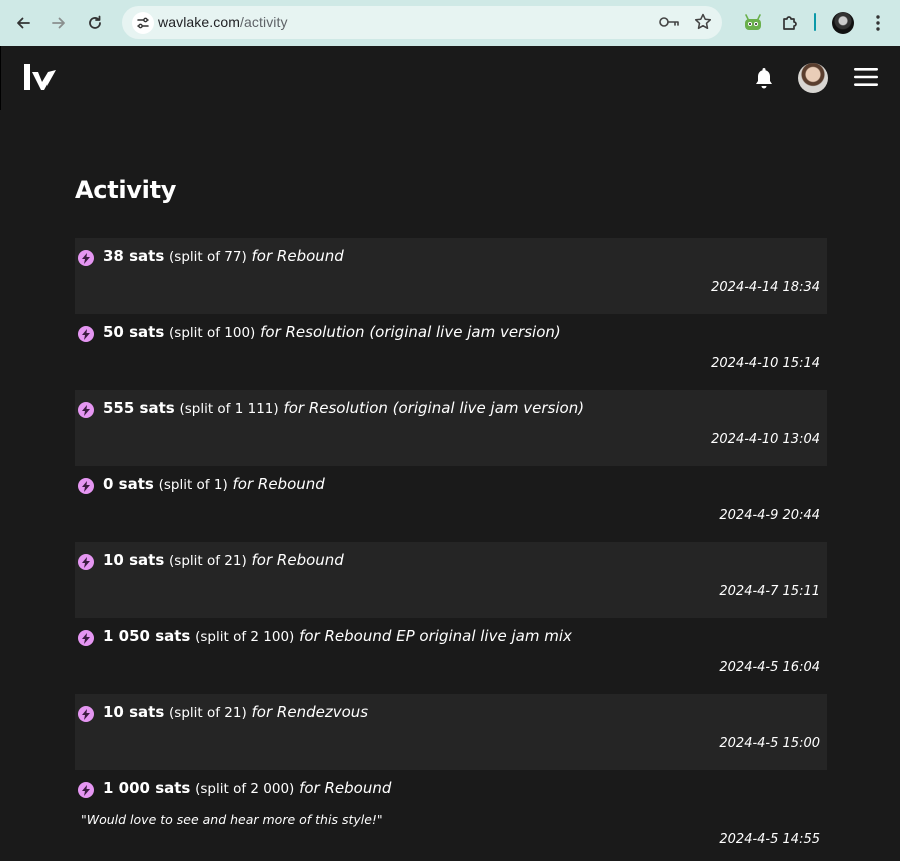 This screenshot has height=861, width=900. What do you see at coordinates (450, 78) in the screenshot?
I see `app-header` at bounding box center [450, 78].